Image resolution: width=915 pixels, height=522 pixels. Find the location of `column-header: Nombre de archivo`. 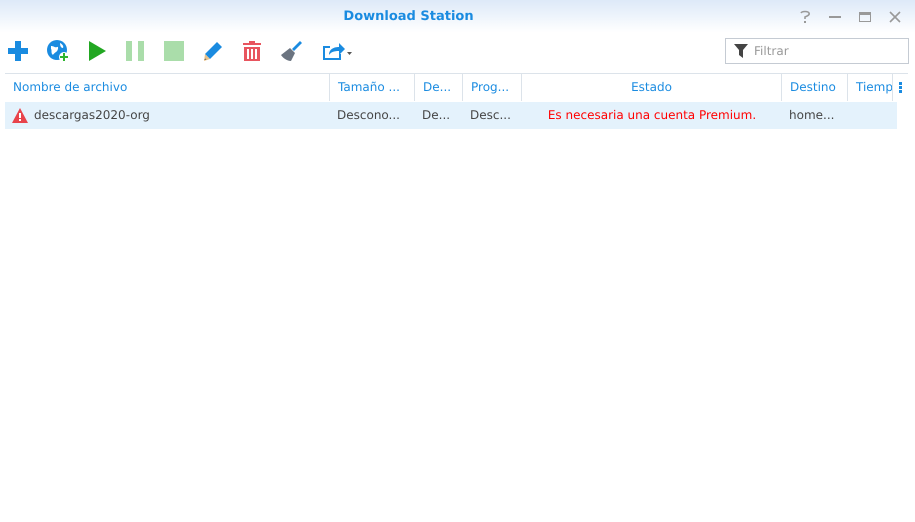

column-header: Nombre de archivo is located at coordinates (167, 87).